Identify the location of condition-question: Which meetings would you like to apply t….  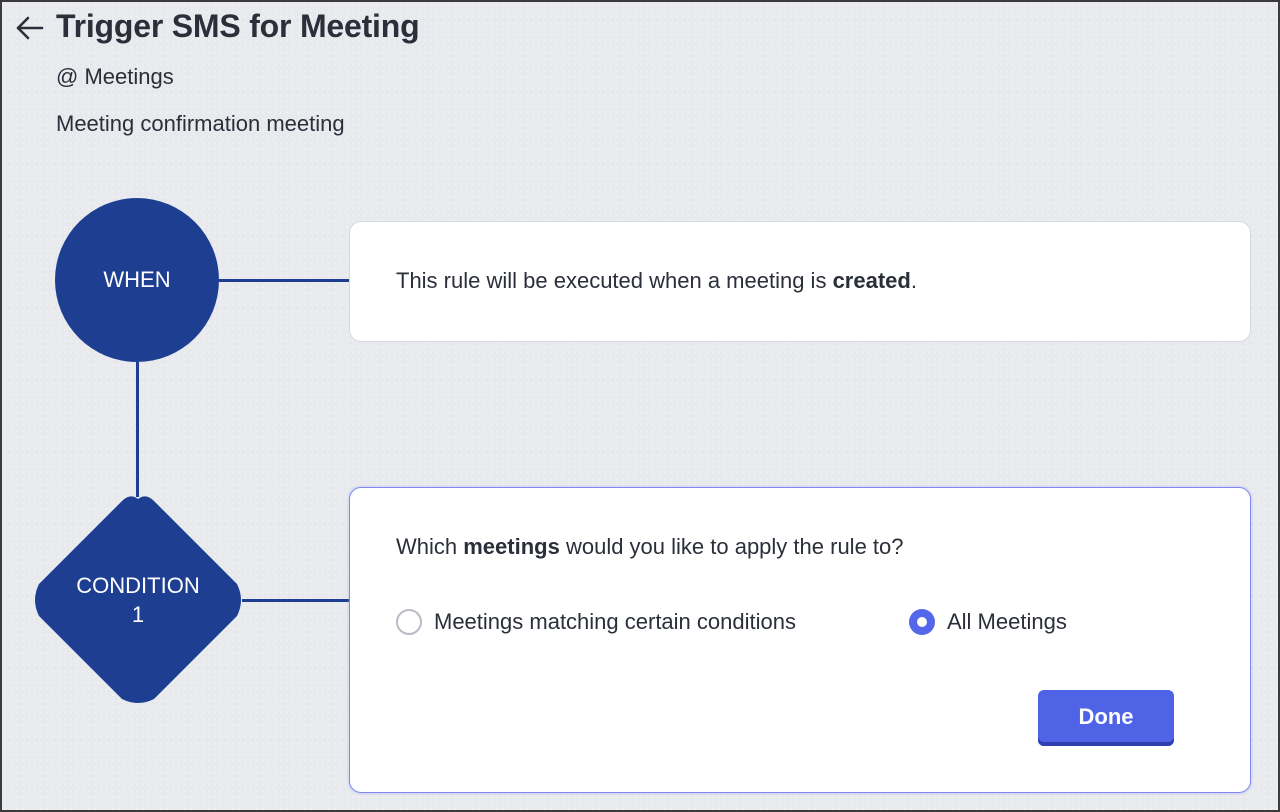
(650, 547).